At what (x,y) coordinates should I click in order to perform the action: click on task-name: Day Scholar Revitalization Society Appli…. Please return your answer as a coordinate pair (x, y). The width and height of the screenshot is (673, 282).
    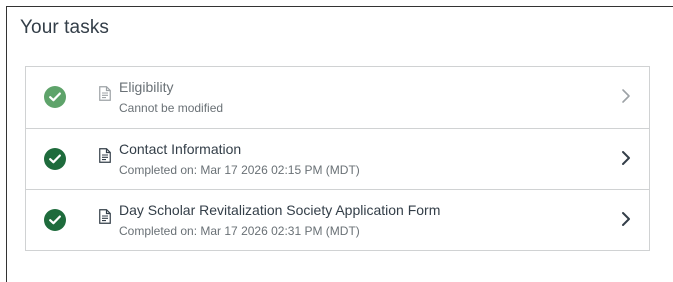
    Looking at the image, I should click on (280, 210).